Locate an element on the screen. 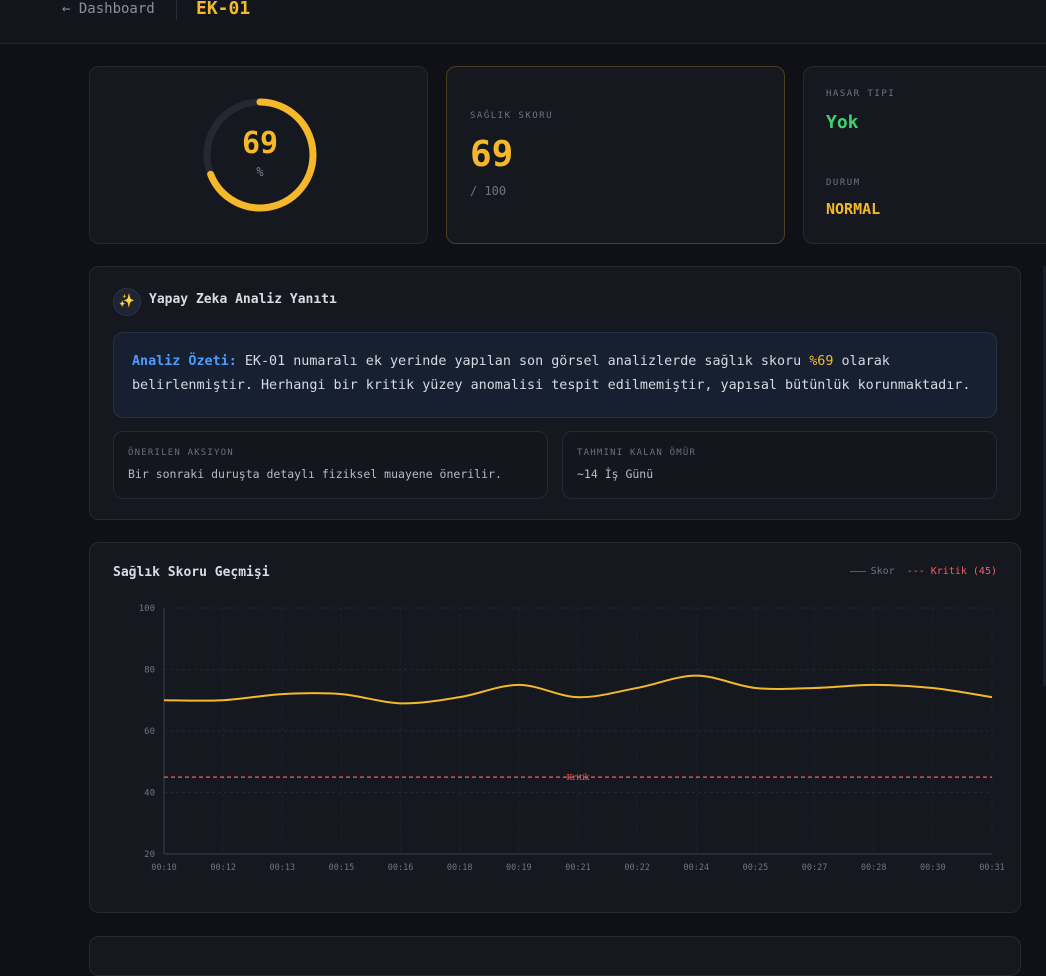 The height and width of the screenshot is (976, 1046). ai-analysis-title: Yapay Zeka Analiz Yanıtı is located at coordinates (243, 299).